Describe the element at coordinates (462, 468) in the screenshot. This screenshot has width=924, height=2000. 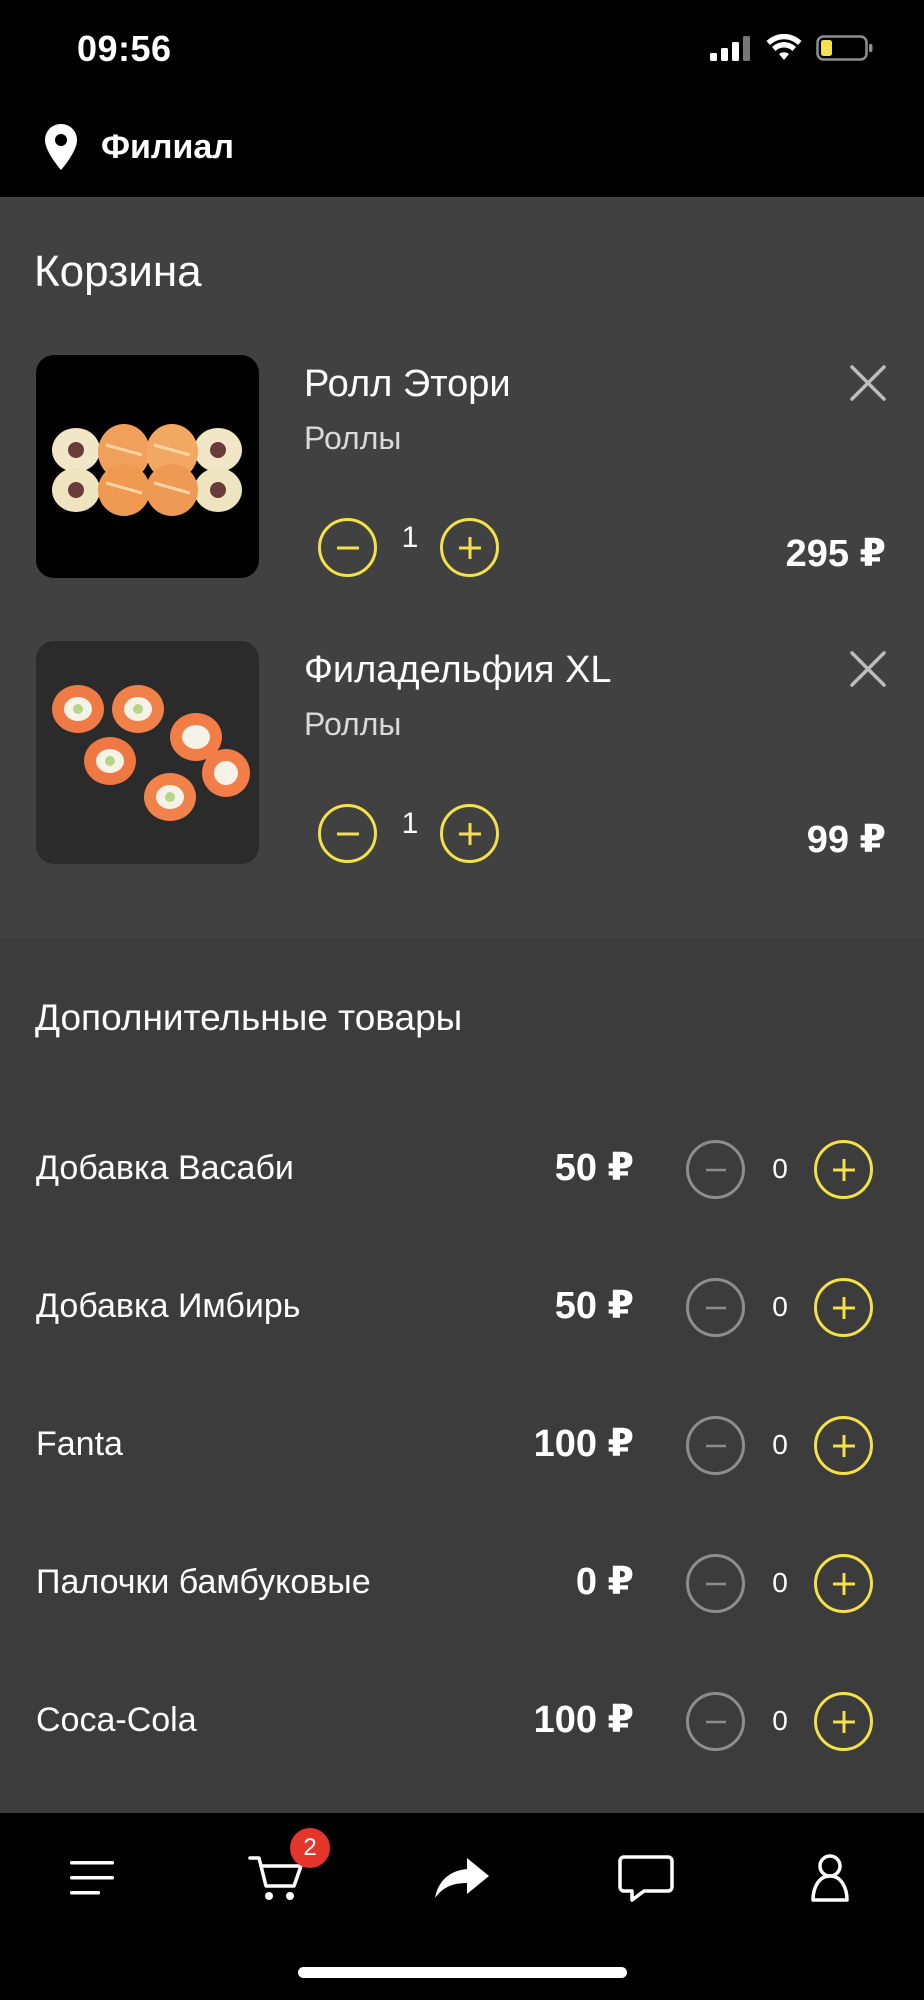
I see `cart-item: Ролл Этори Роллы 1 295 ₽` at that location.